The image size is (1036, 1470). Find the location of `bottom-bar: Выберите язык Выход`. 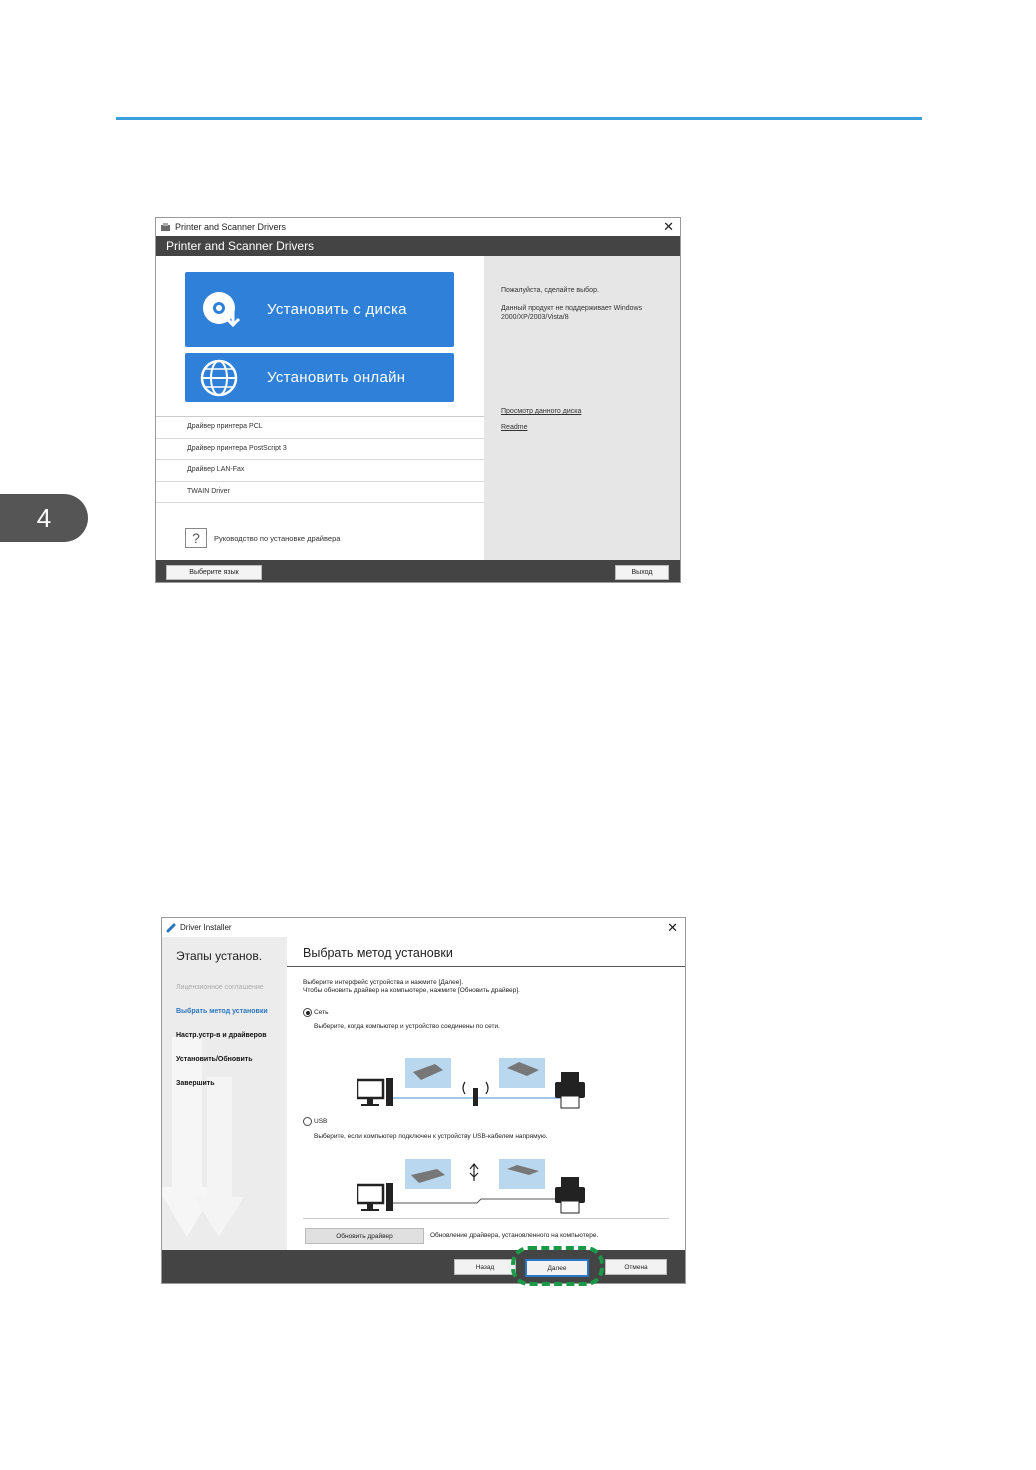

bottom-bar: Выберите язык Выход is located at coordinates (418, 571).